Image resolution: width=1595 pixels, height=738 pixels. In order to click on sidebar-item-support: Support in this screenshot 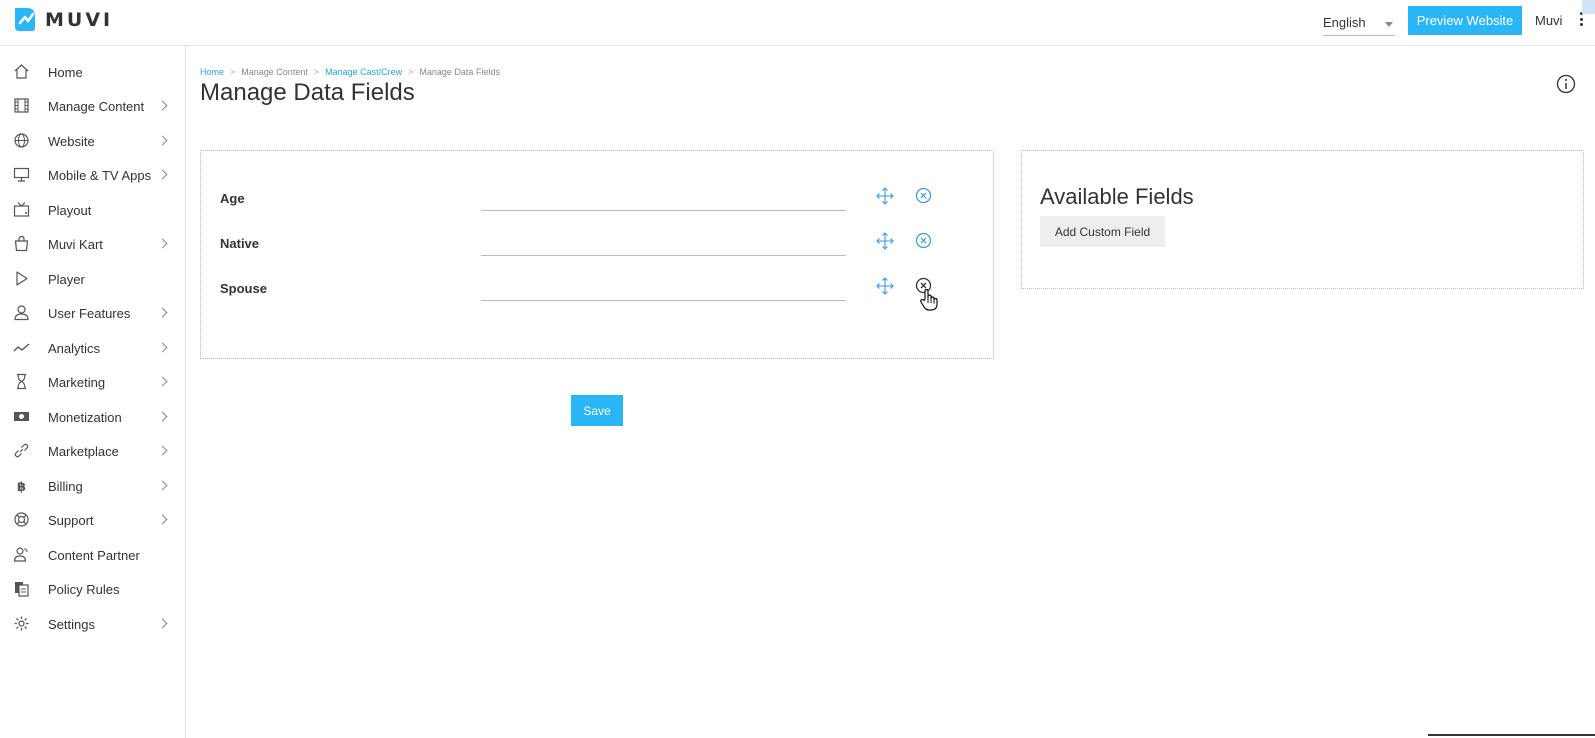, I will do `click(93, 520)`.